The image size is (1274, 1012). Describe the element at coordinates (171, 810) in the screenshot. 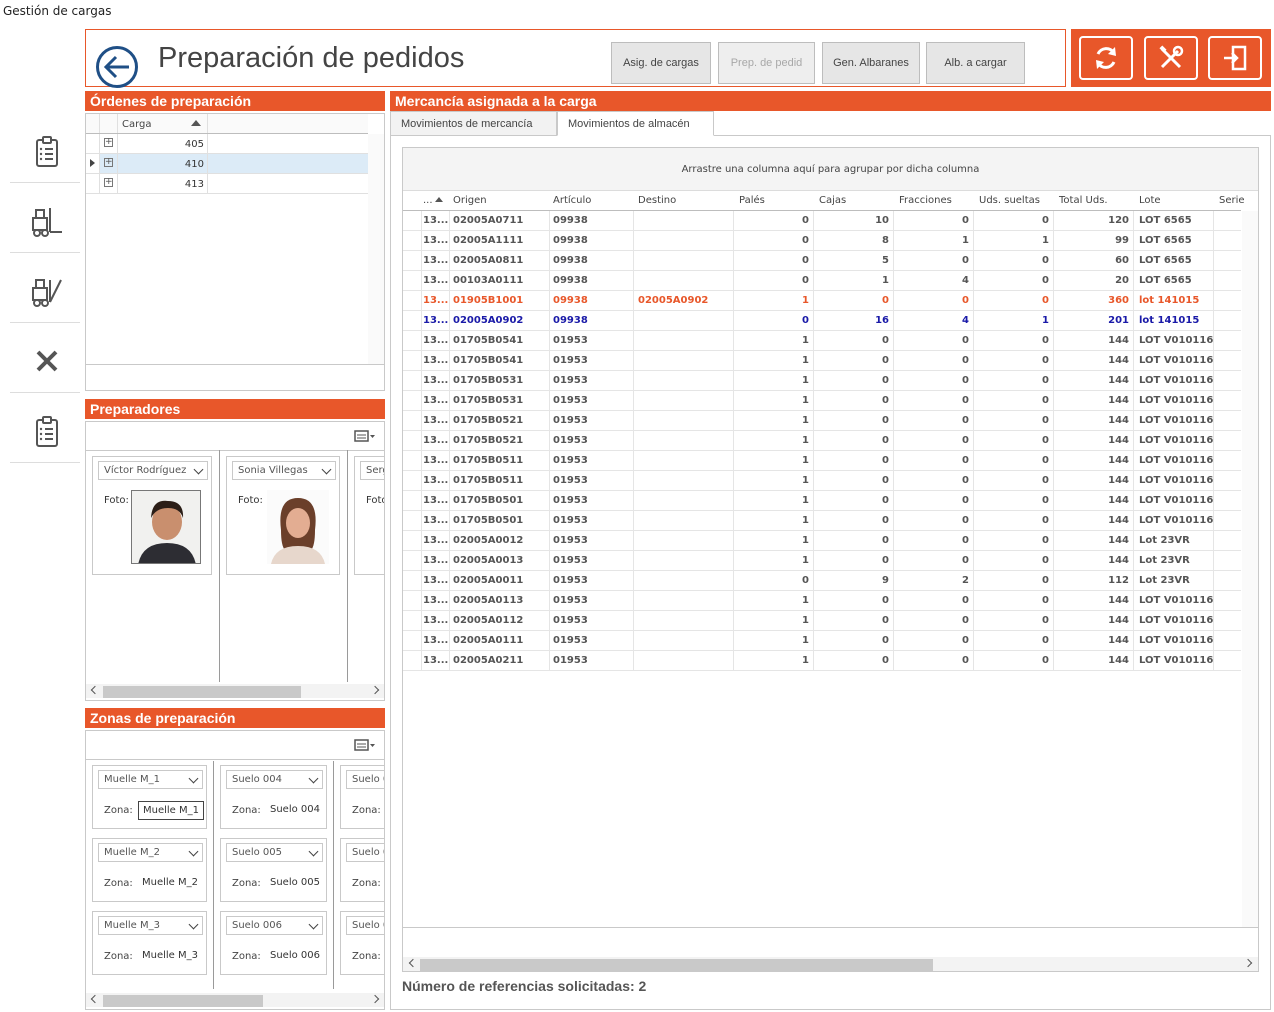

I see `zona-field: Muelle M_1` at that location.